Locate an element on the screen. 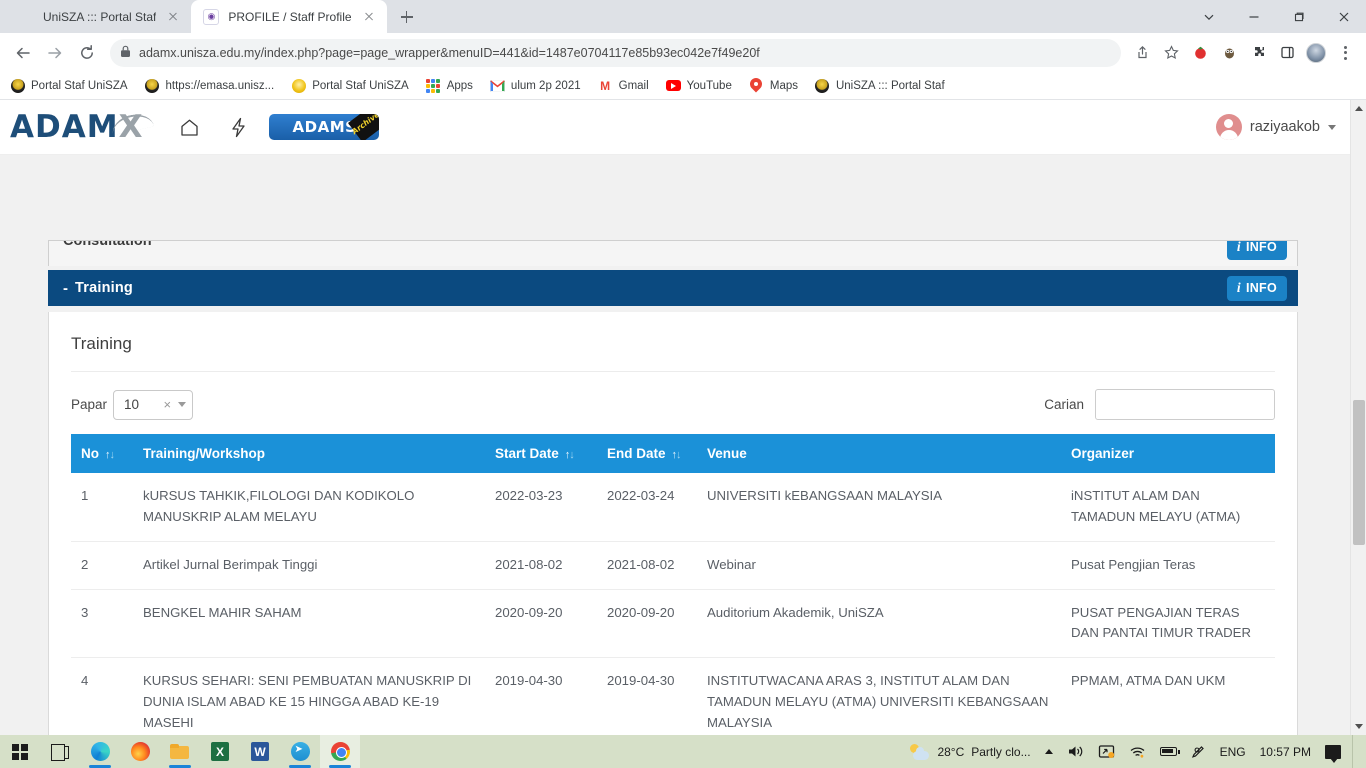 This screenshot has width=1366, height=768. volume-icon is located at coordinates (1075, 751).